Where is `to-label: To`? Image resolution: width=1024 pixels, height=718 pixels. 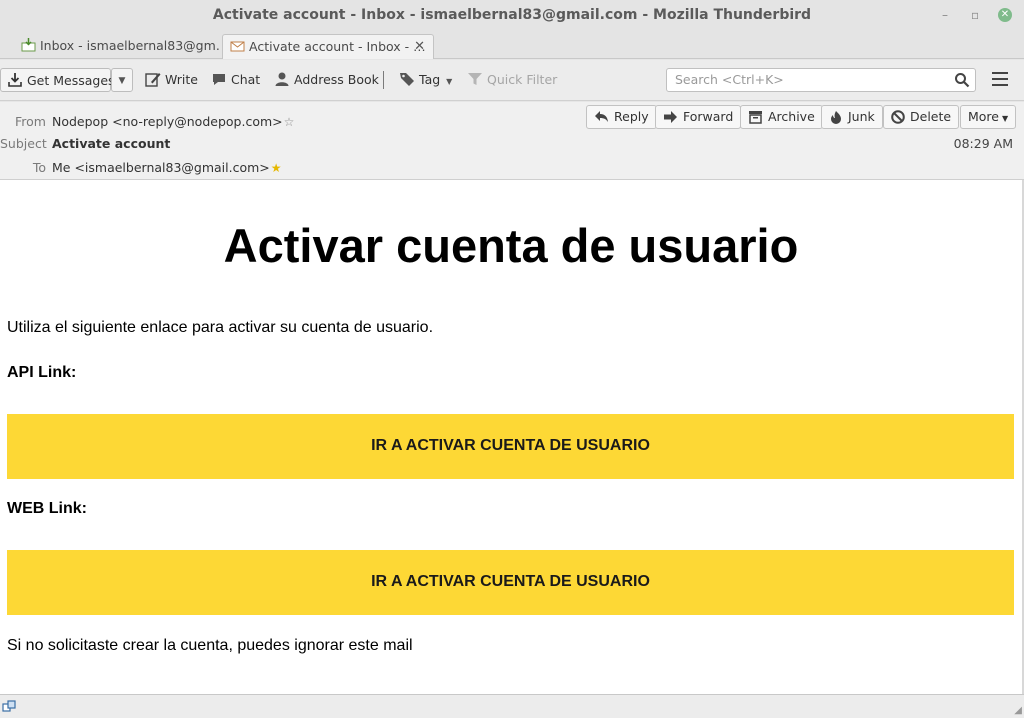 to-label: To is located at coordinates (39, 167).